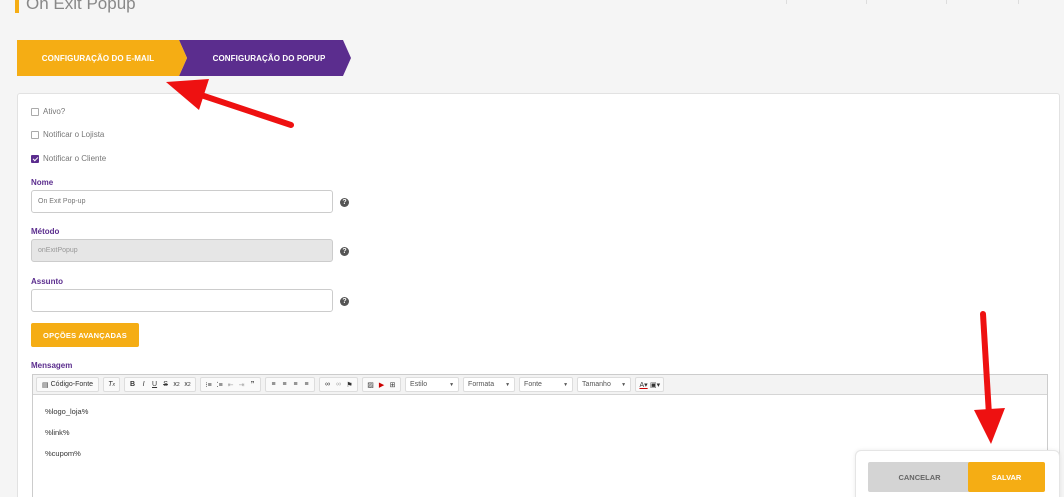 The width and height of the screenshot is (1064, 497). I want to click on subscript-icon: x2, so click(176, 384).